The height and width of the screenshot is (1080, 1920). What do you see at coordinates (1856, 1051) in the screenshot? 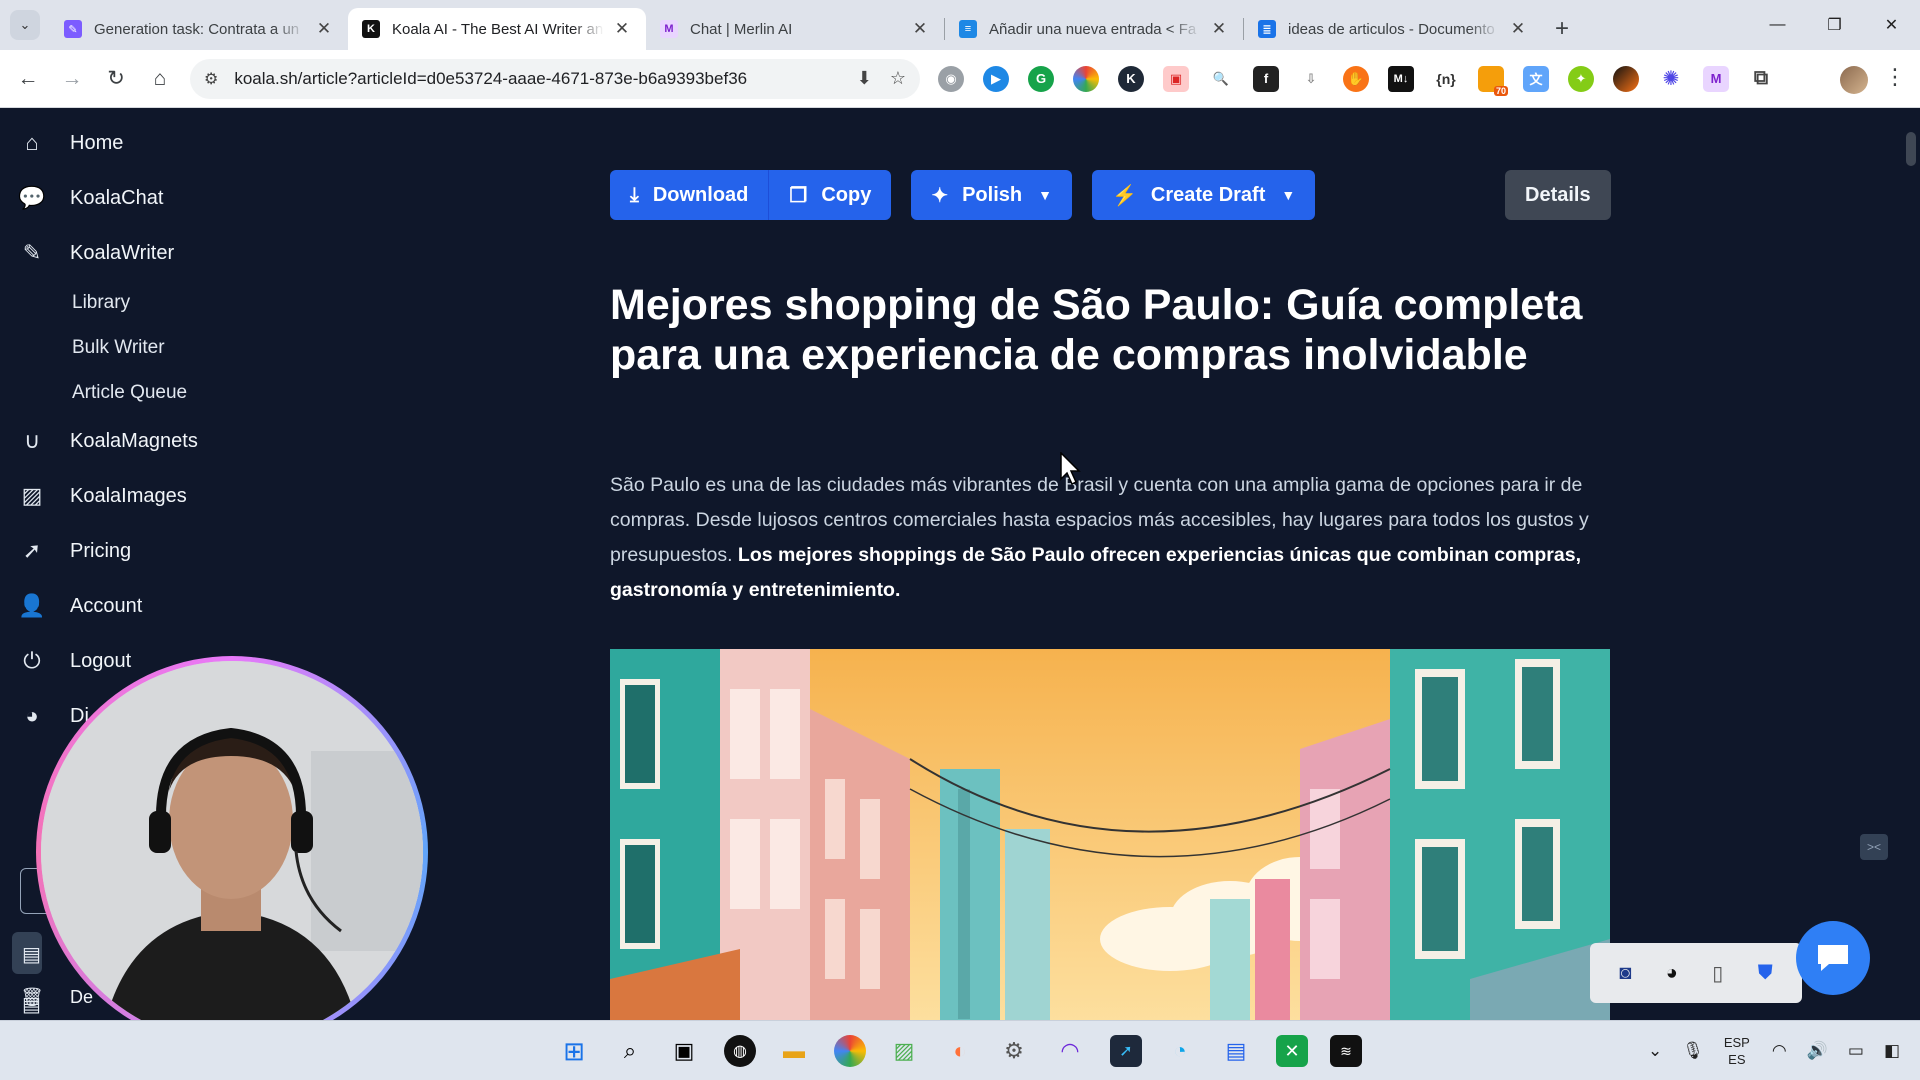
I see `battery-icon: ▭` at bounding box center [1856, 1051].